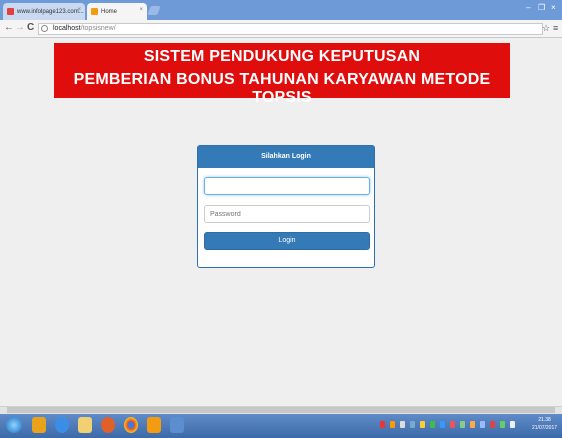  What do you see at coordinates (177, 425) in the screenshot?
I see `app-icon` at bounding box center [177, 425].